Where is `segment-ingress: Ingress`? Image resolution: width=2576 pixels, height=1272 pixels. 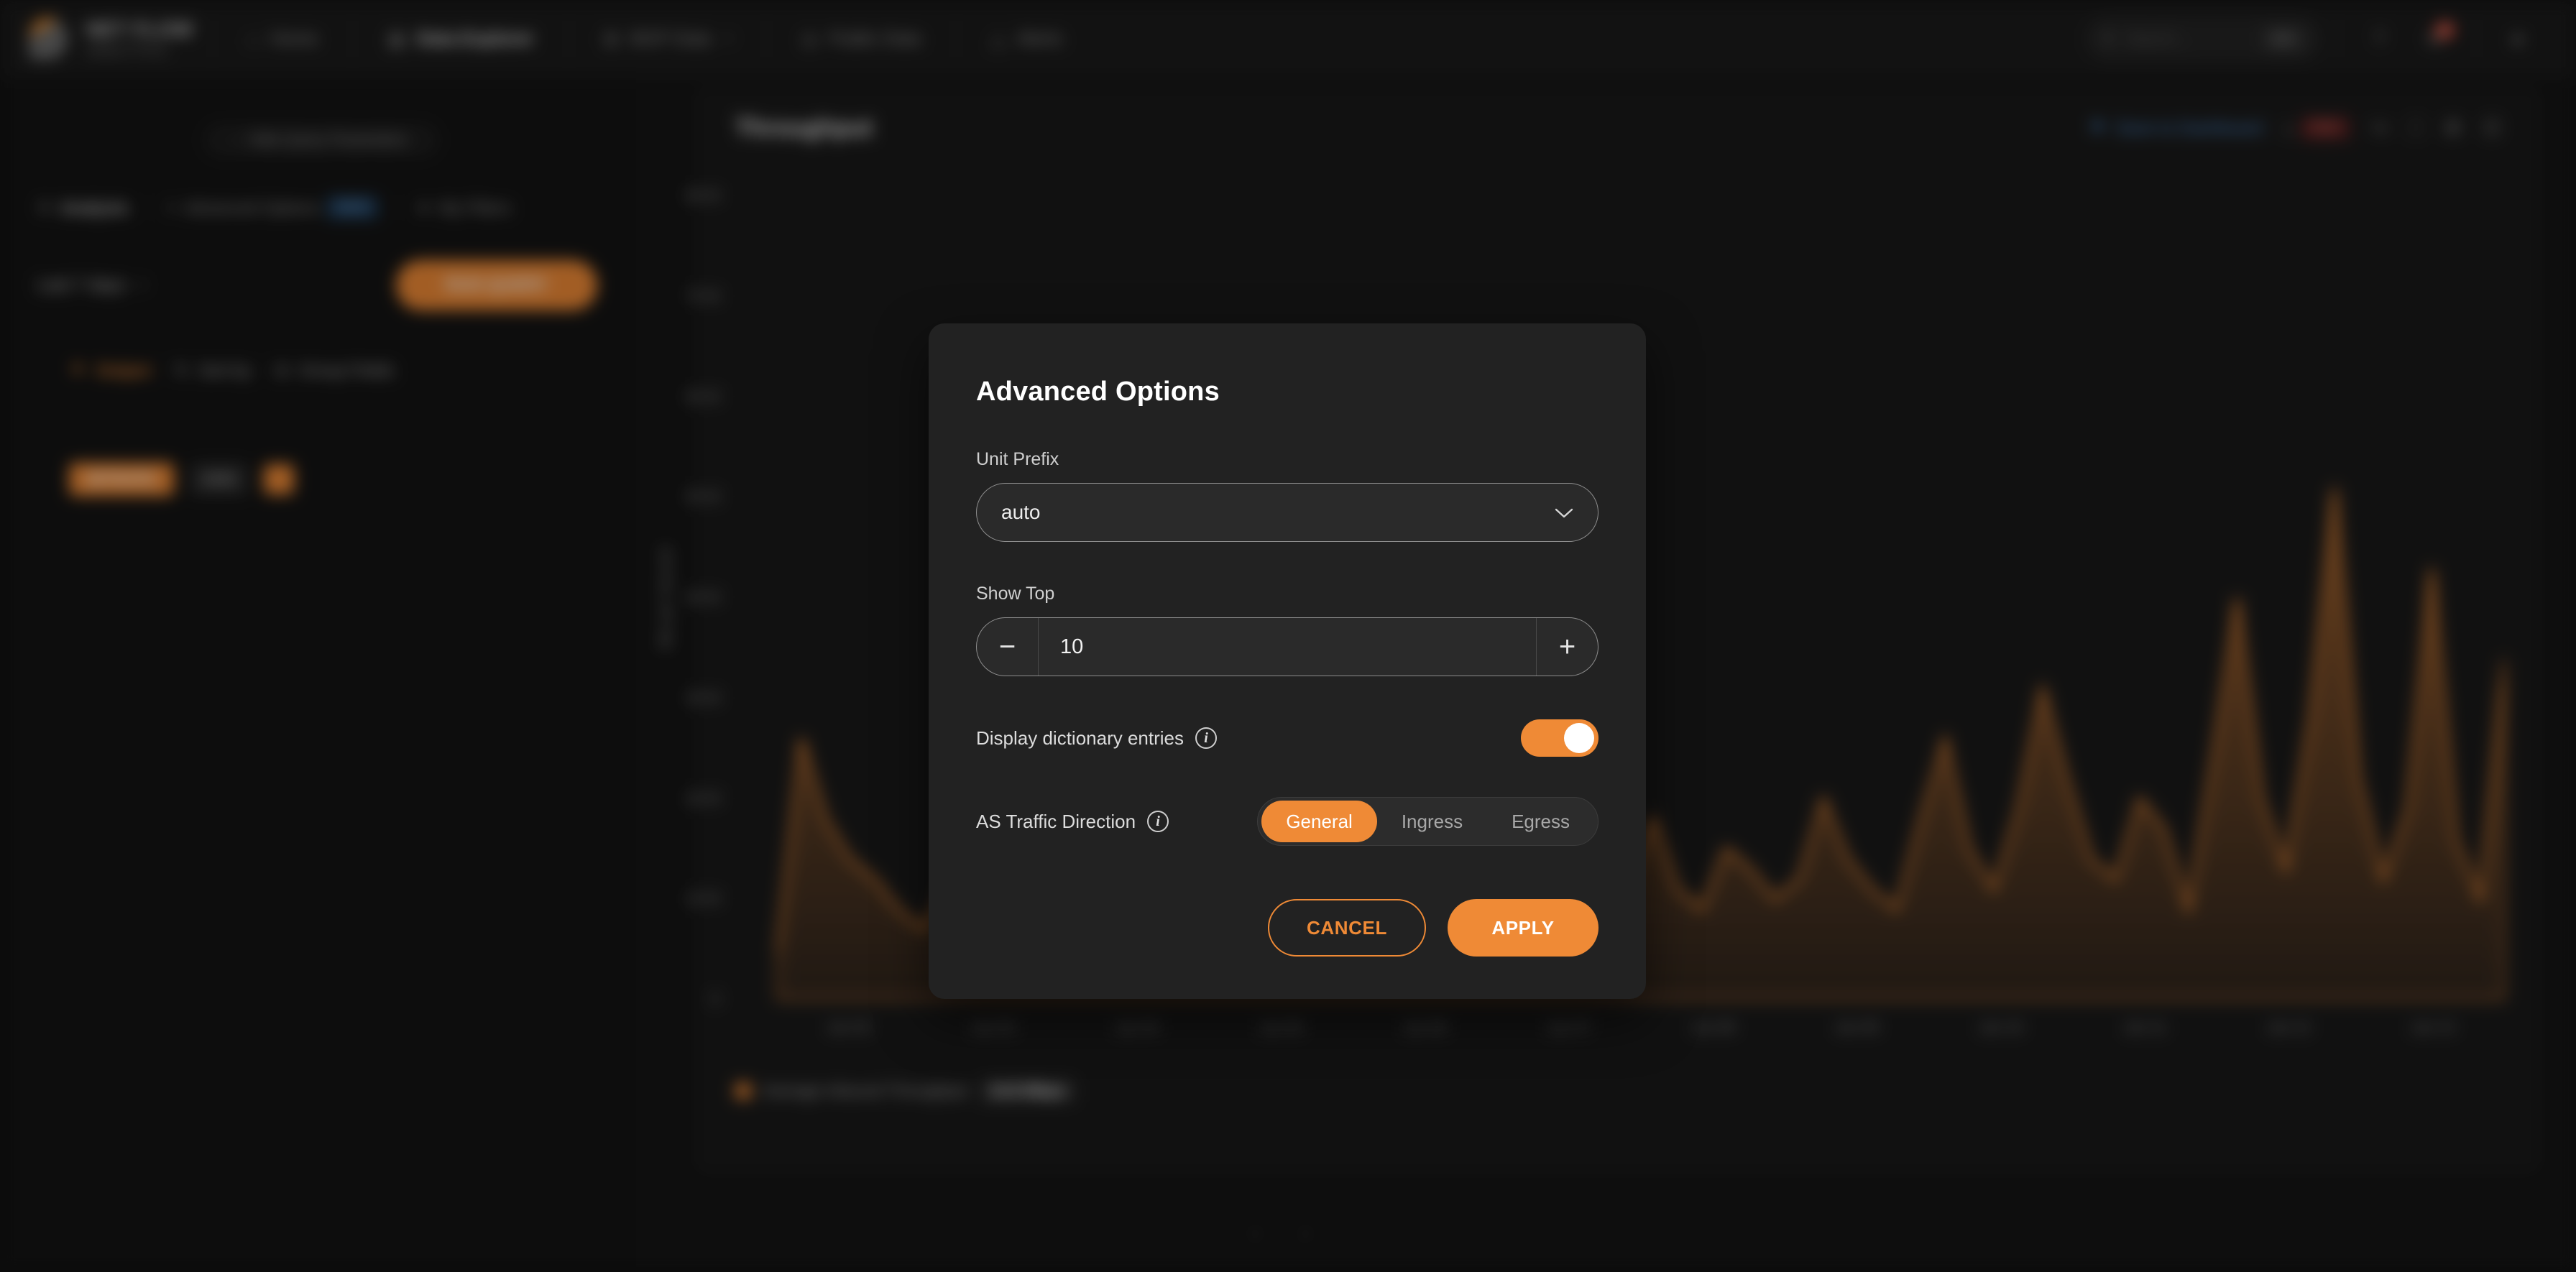
segment-ingress: Ingress is located at coordinates (1432, 821).